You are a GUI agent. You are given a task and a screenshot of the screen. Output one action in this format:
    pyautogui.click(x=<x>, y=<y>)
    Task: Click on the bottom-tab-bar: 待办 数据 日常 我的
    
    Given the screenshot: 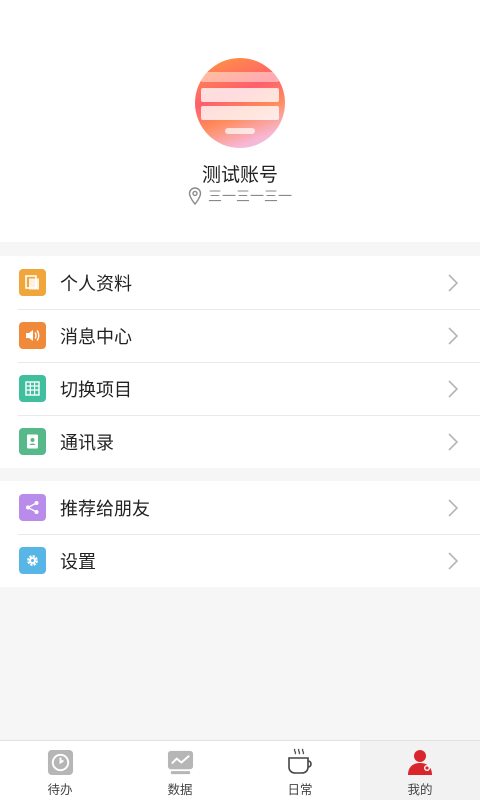 What is the action you would take?
    pyautogui.click(x=240, y=770)
    